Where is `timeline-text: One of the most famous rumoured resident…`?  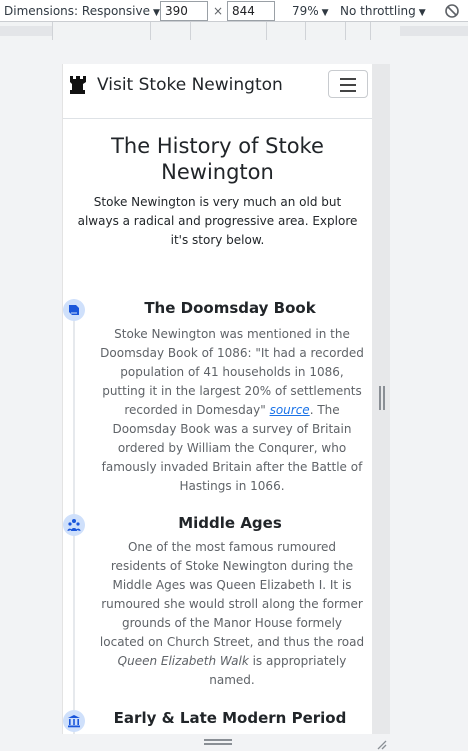 timeline-text: One of the most famous rumoured resident… is located at coordinates (232, 614).